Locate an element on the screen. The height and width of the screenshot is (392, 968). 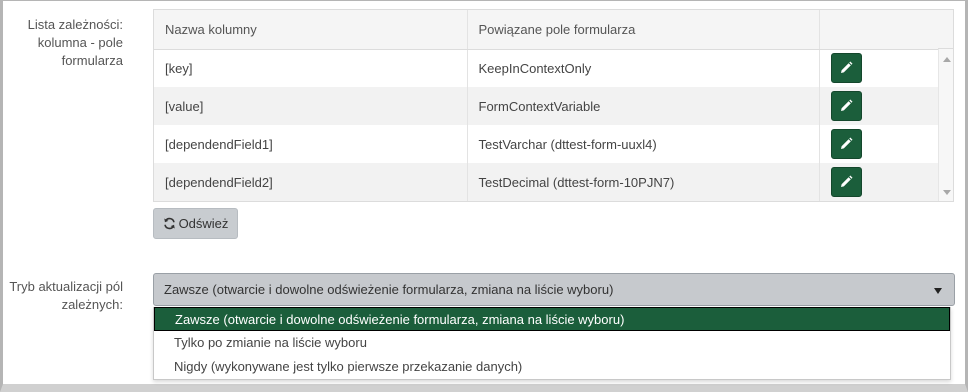
table-header-row: Nazwa kolumny Powiązane pole formularza is located at coordinates (546, 30).